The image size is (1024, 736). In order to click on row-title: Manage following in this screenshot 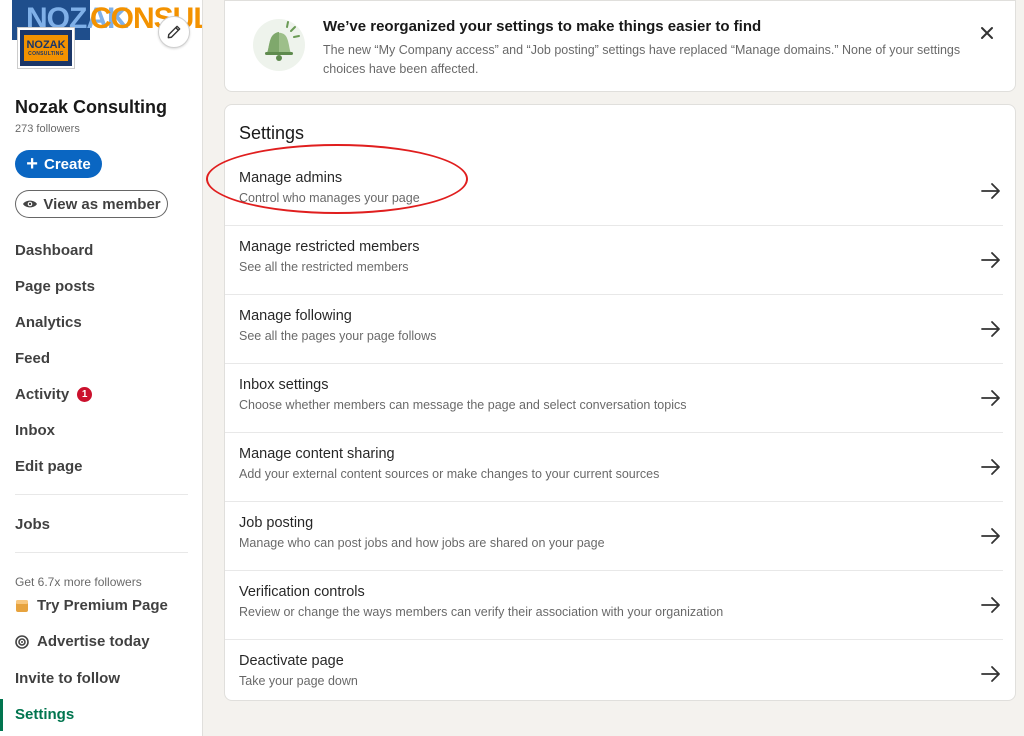, I will do `click(295, 316)`.